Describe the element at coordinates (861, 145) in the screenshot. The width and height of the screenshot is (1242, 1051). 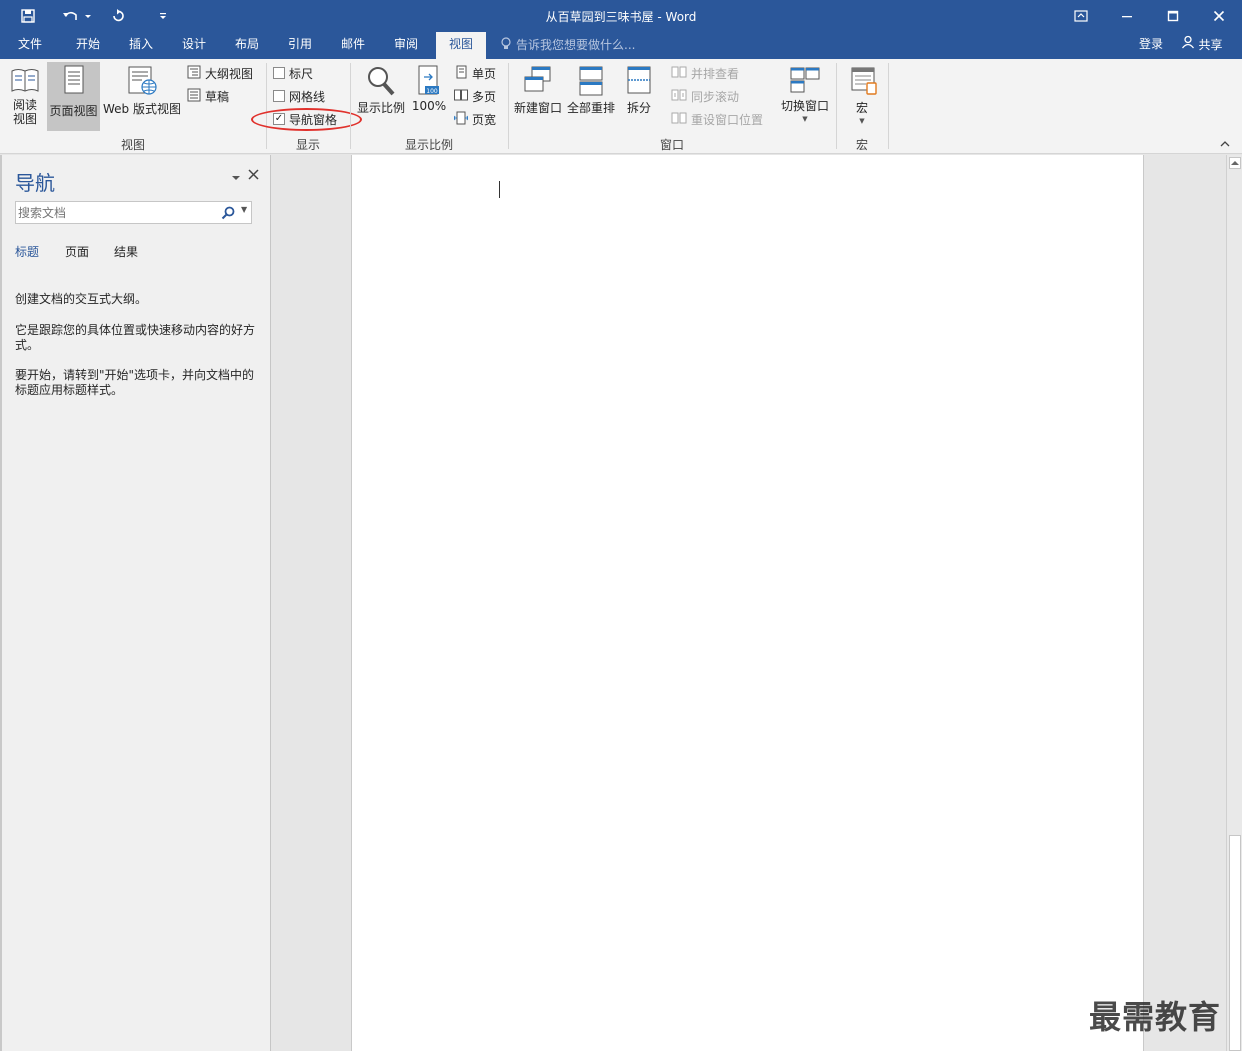
I see `macros-group-label: 宏` at that location.